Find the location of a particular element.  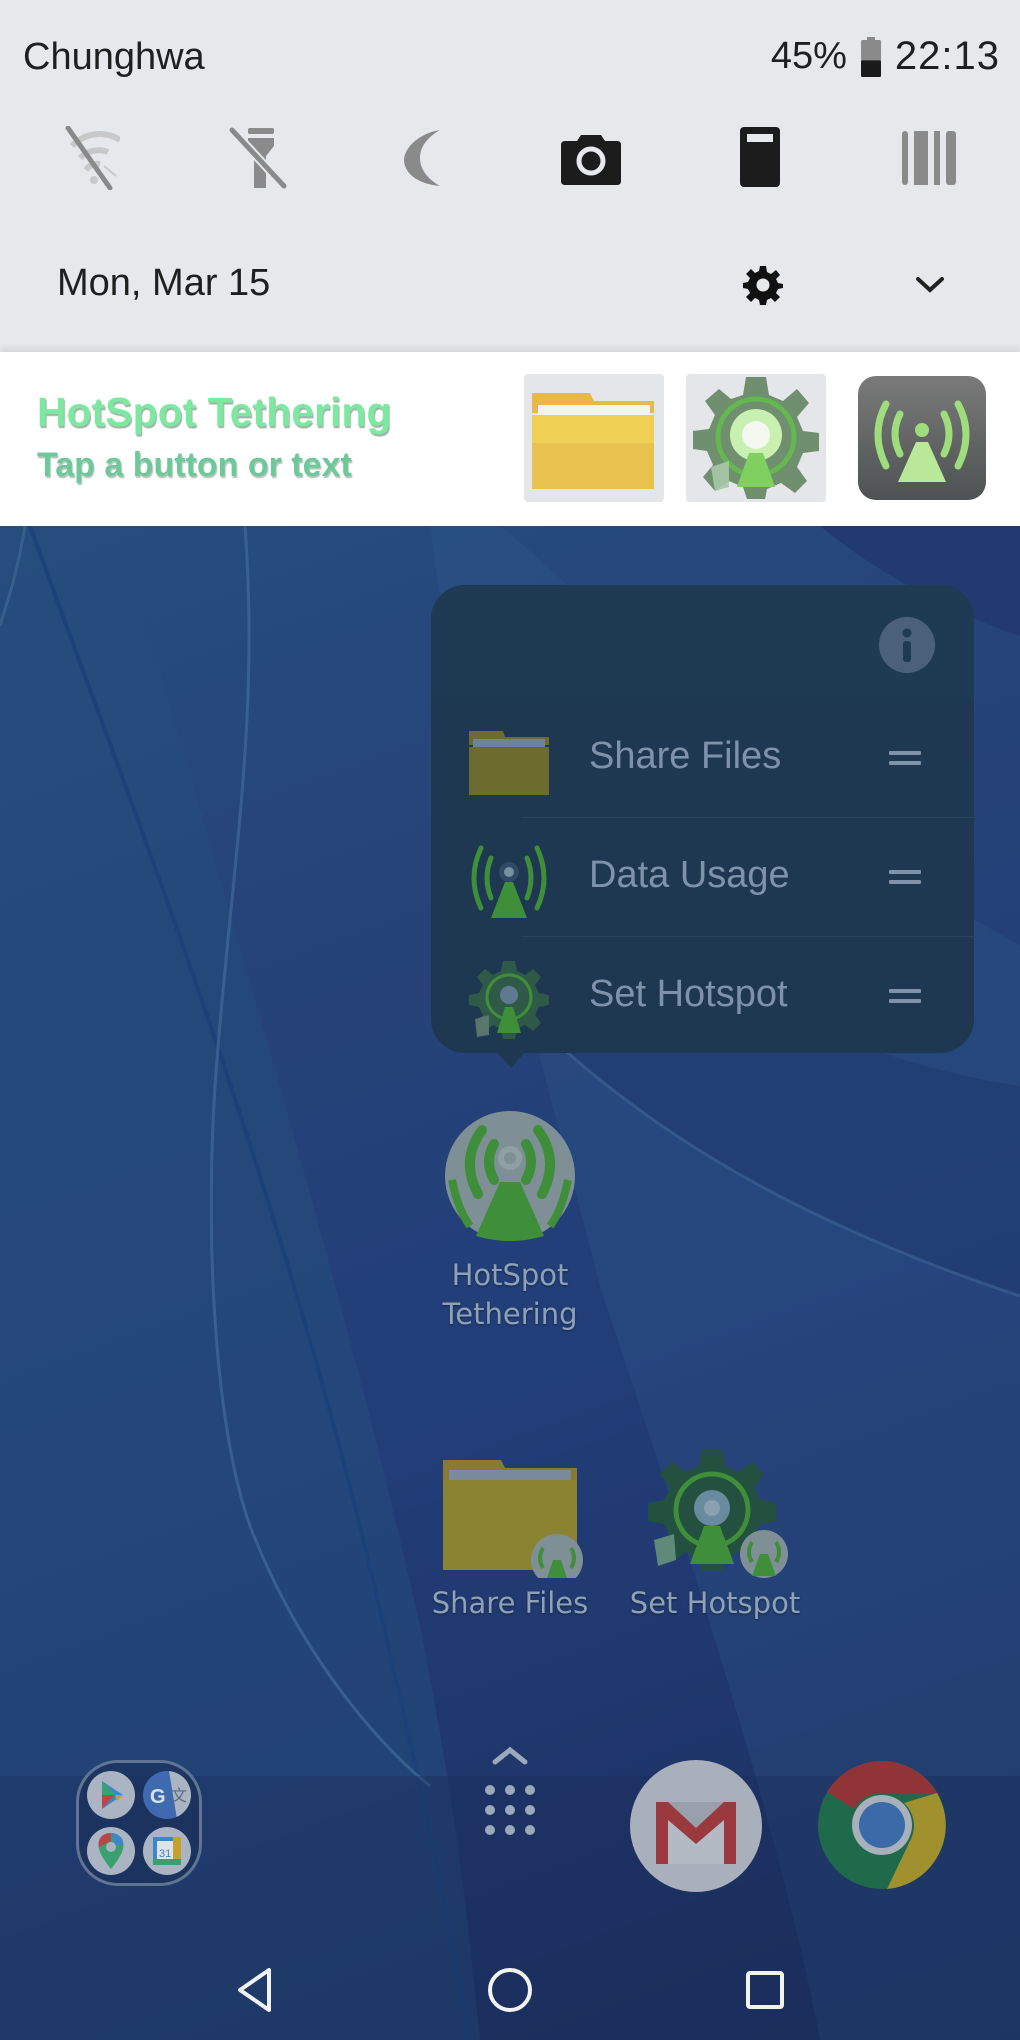

share-files-app-icon is located at coordinates (513, 1519).